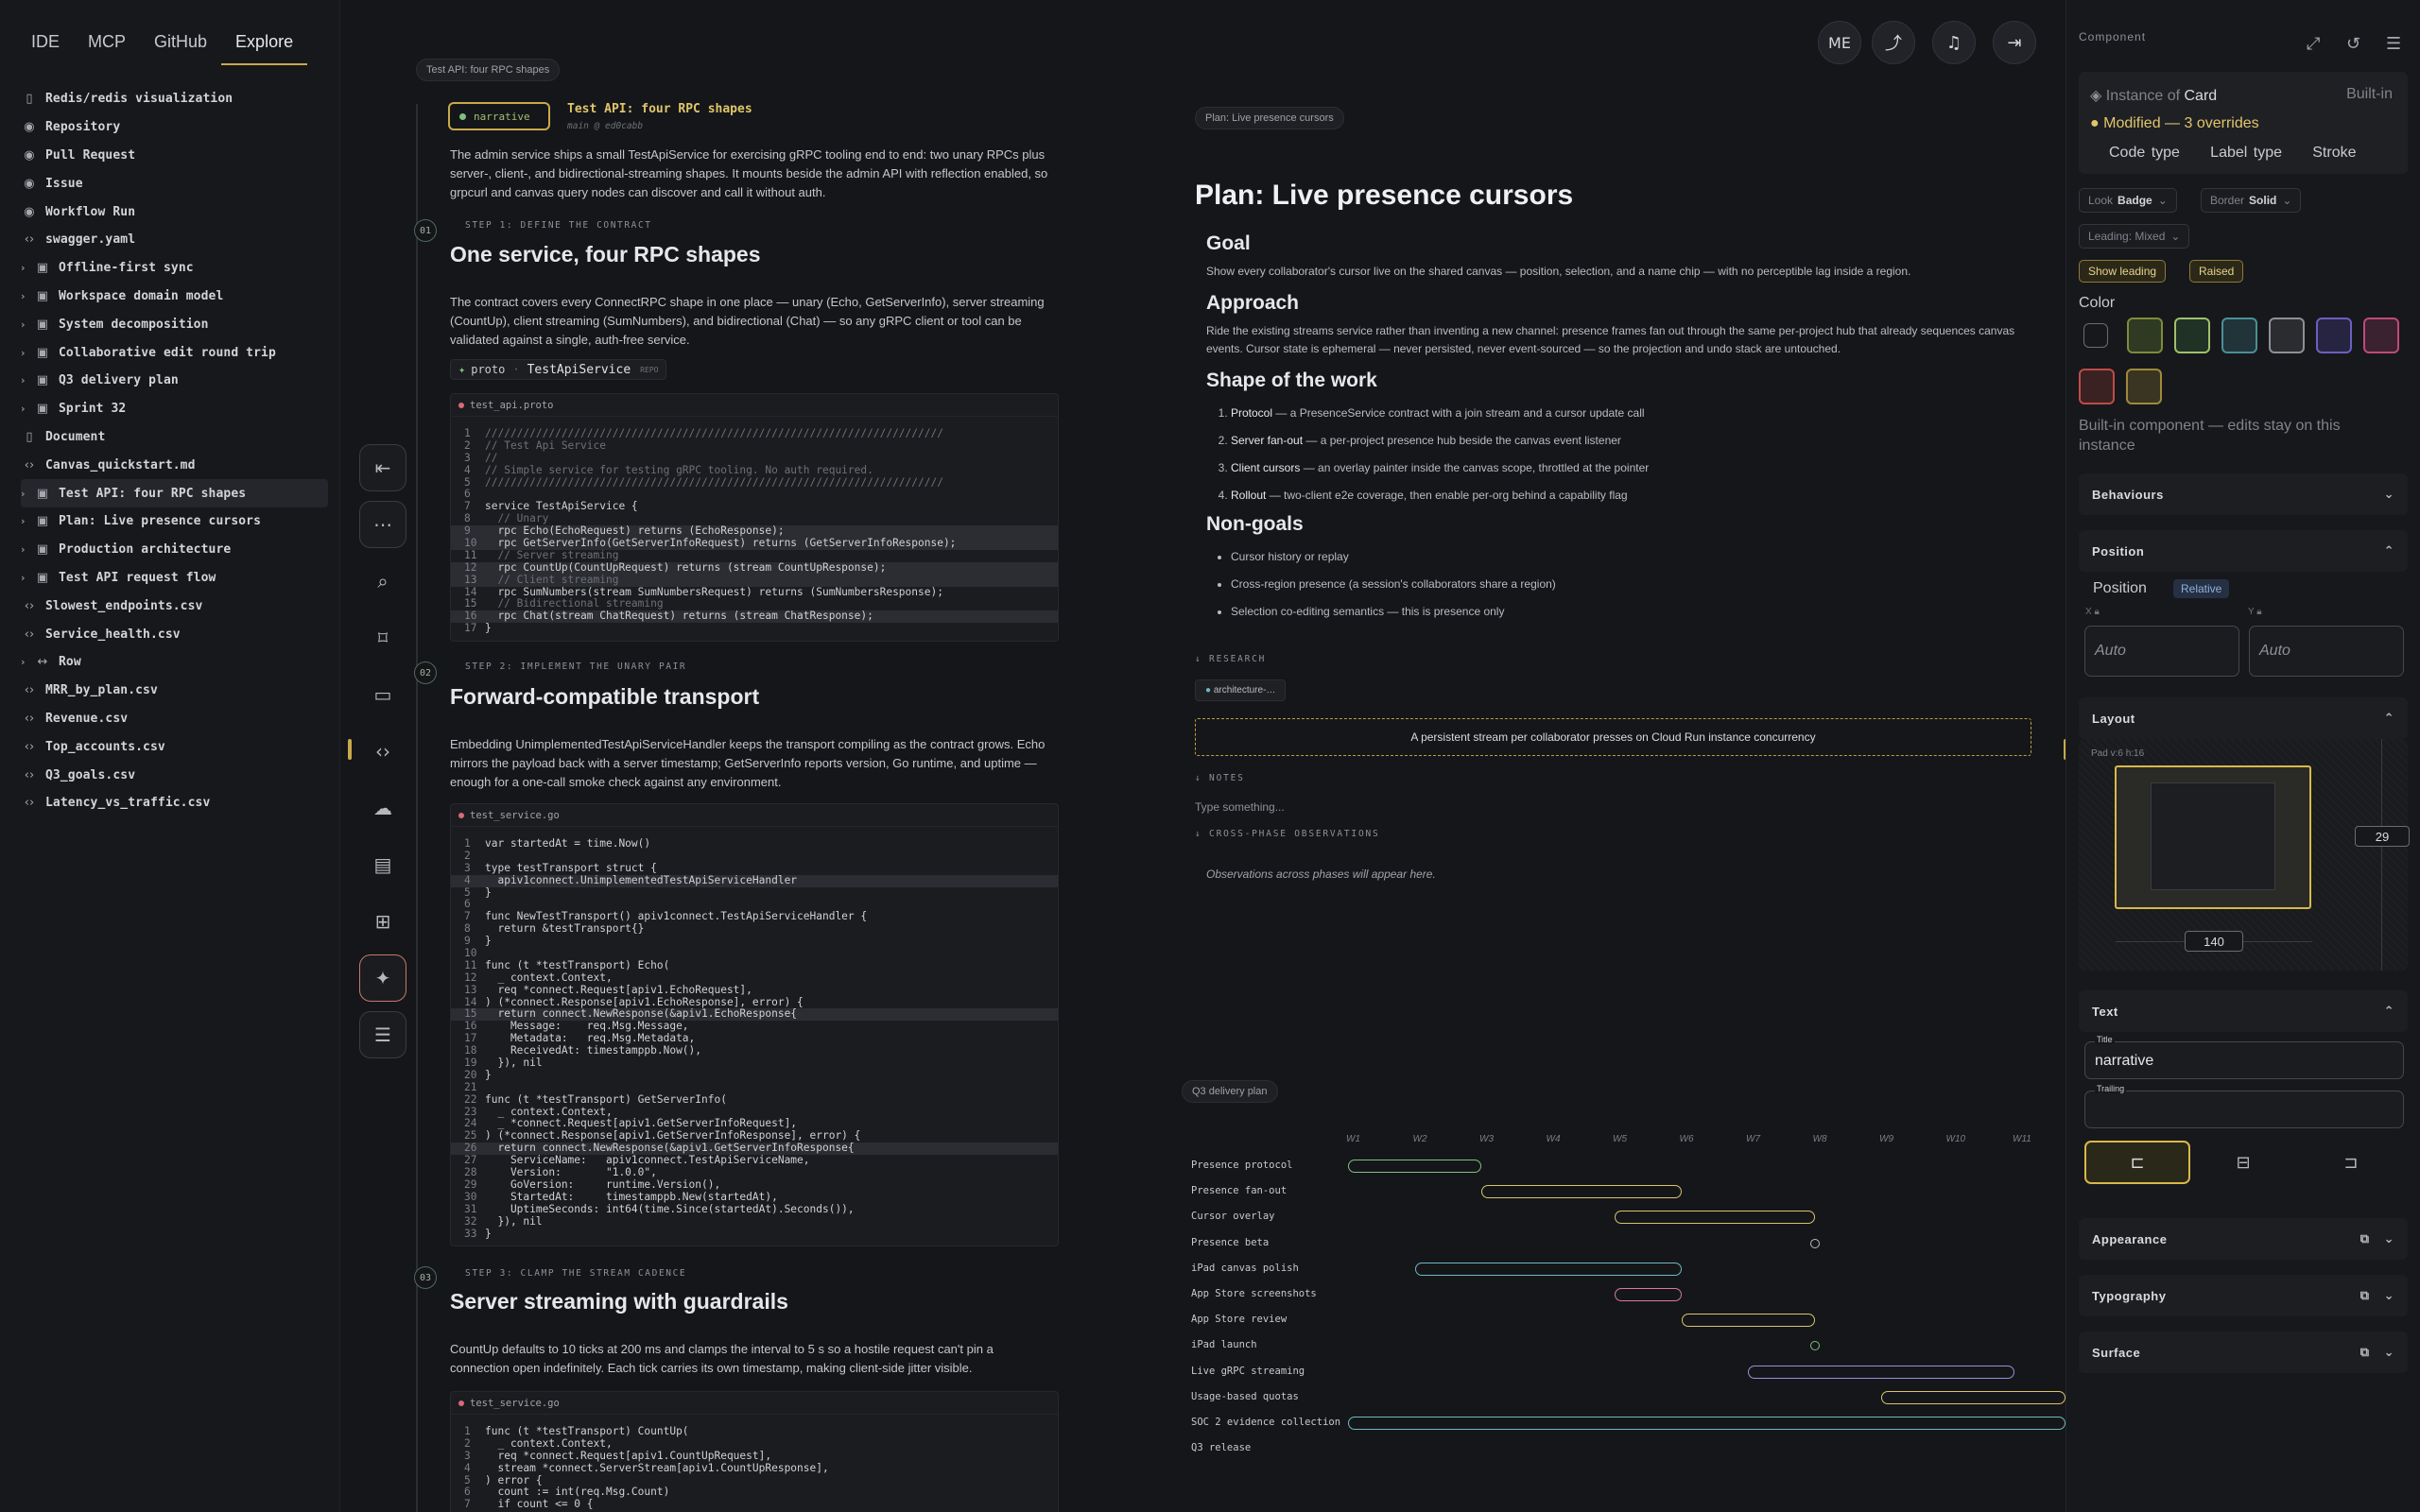 This screenshot has width=2420, height=1512. I want to click on x-input: Auto, so click(2161, 651).